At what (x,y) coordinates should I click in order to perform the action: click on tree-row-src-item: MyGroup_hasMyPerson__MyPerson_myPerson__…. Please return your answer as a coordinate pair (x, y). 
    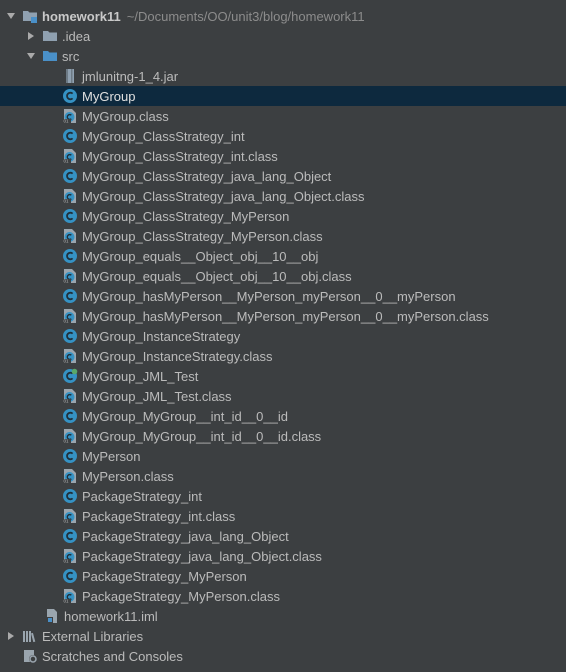
    Looking at the image, I should click on (283, 296).